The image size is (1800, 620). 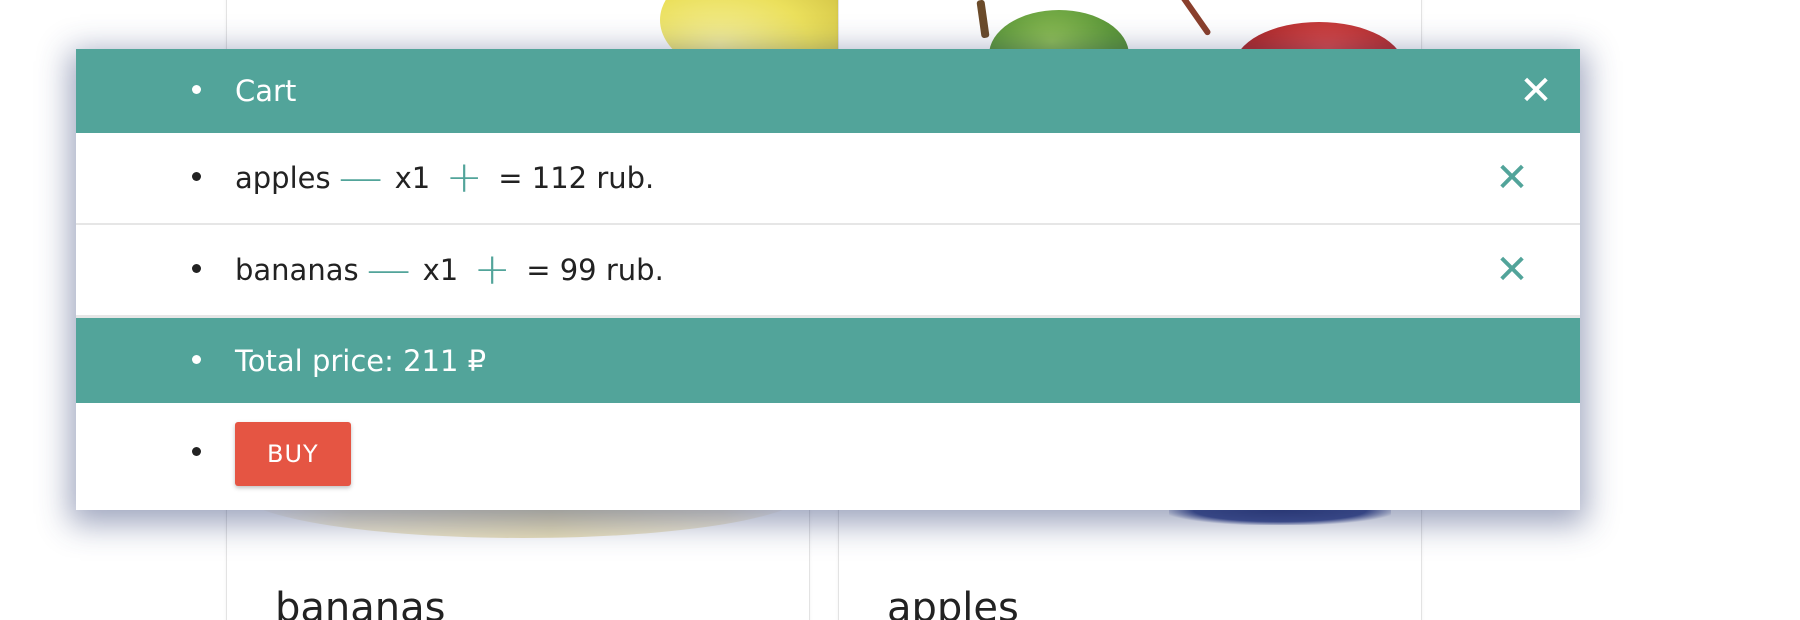 What do you see at coordinates (293, 453) in the screenshot?
I see `buy-button: BUY` at bounding box center [293, 453].